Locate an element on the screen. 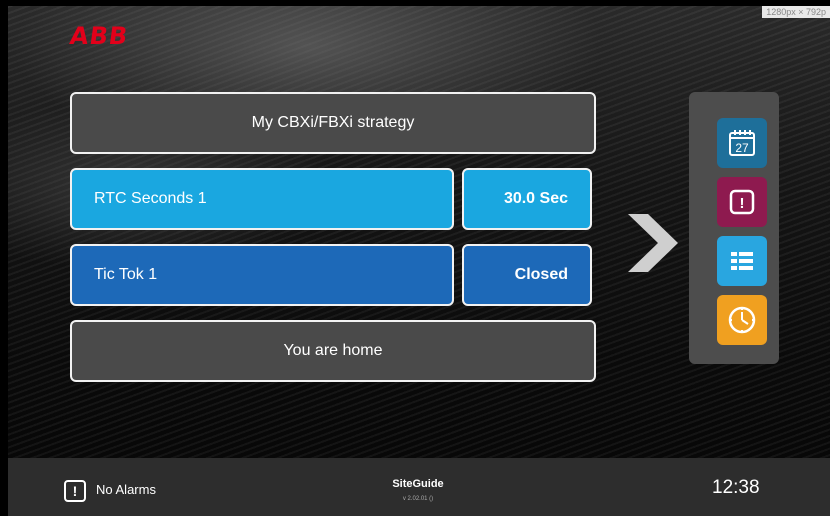 This screenshot has height=516, width=830. home-tile: You are home is located at coordinates (333, 351).